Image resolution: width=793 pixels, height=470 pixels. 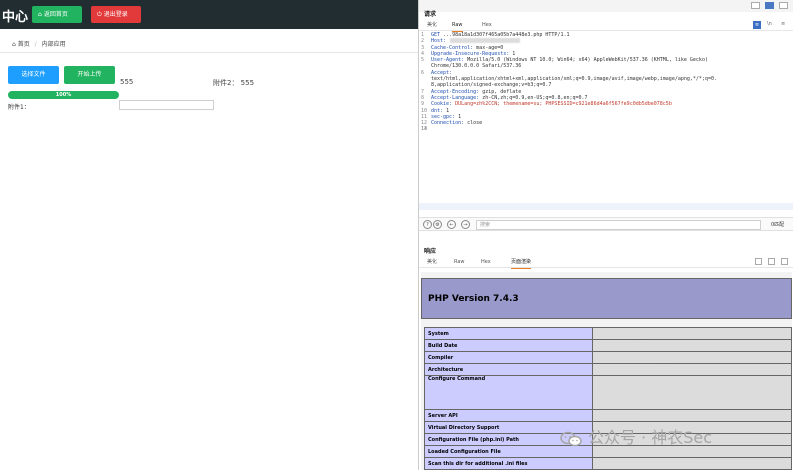 I want to click on breadcrumb: ⌂ 首页 / 内部应用, so click(x=209, y=44).